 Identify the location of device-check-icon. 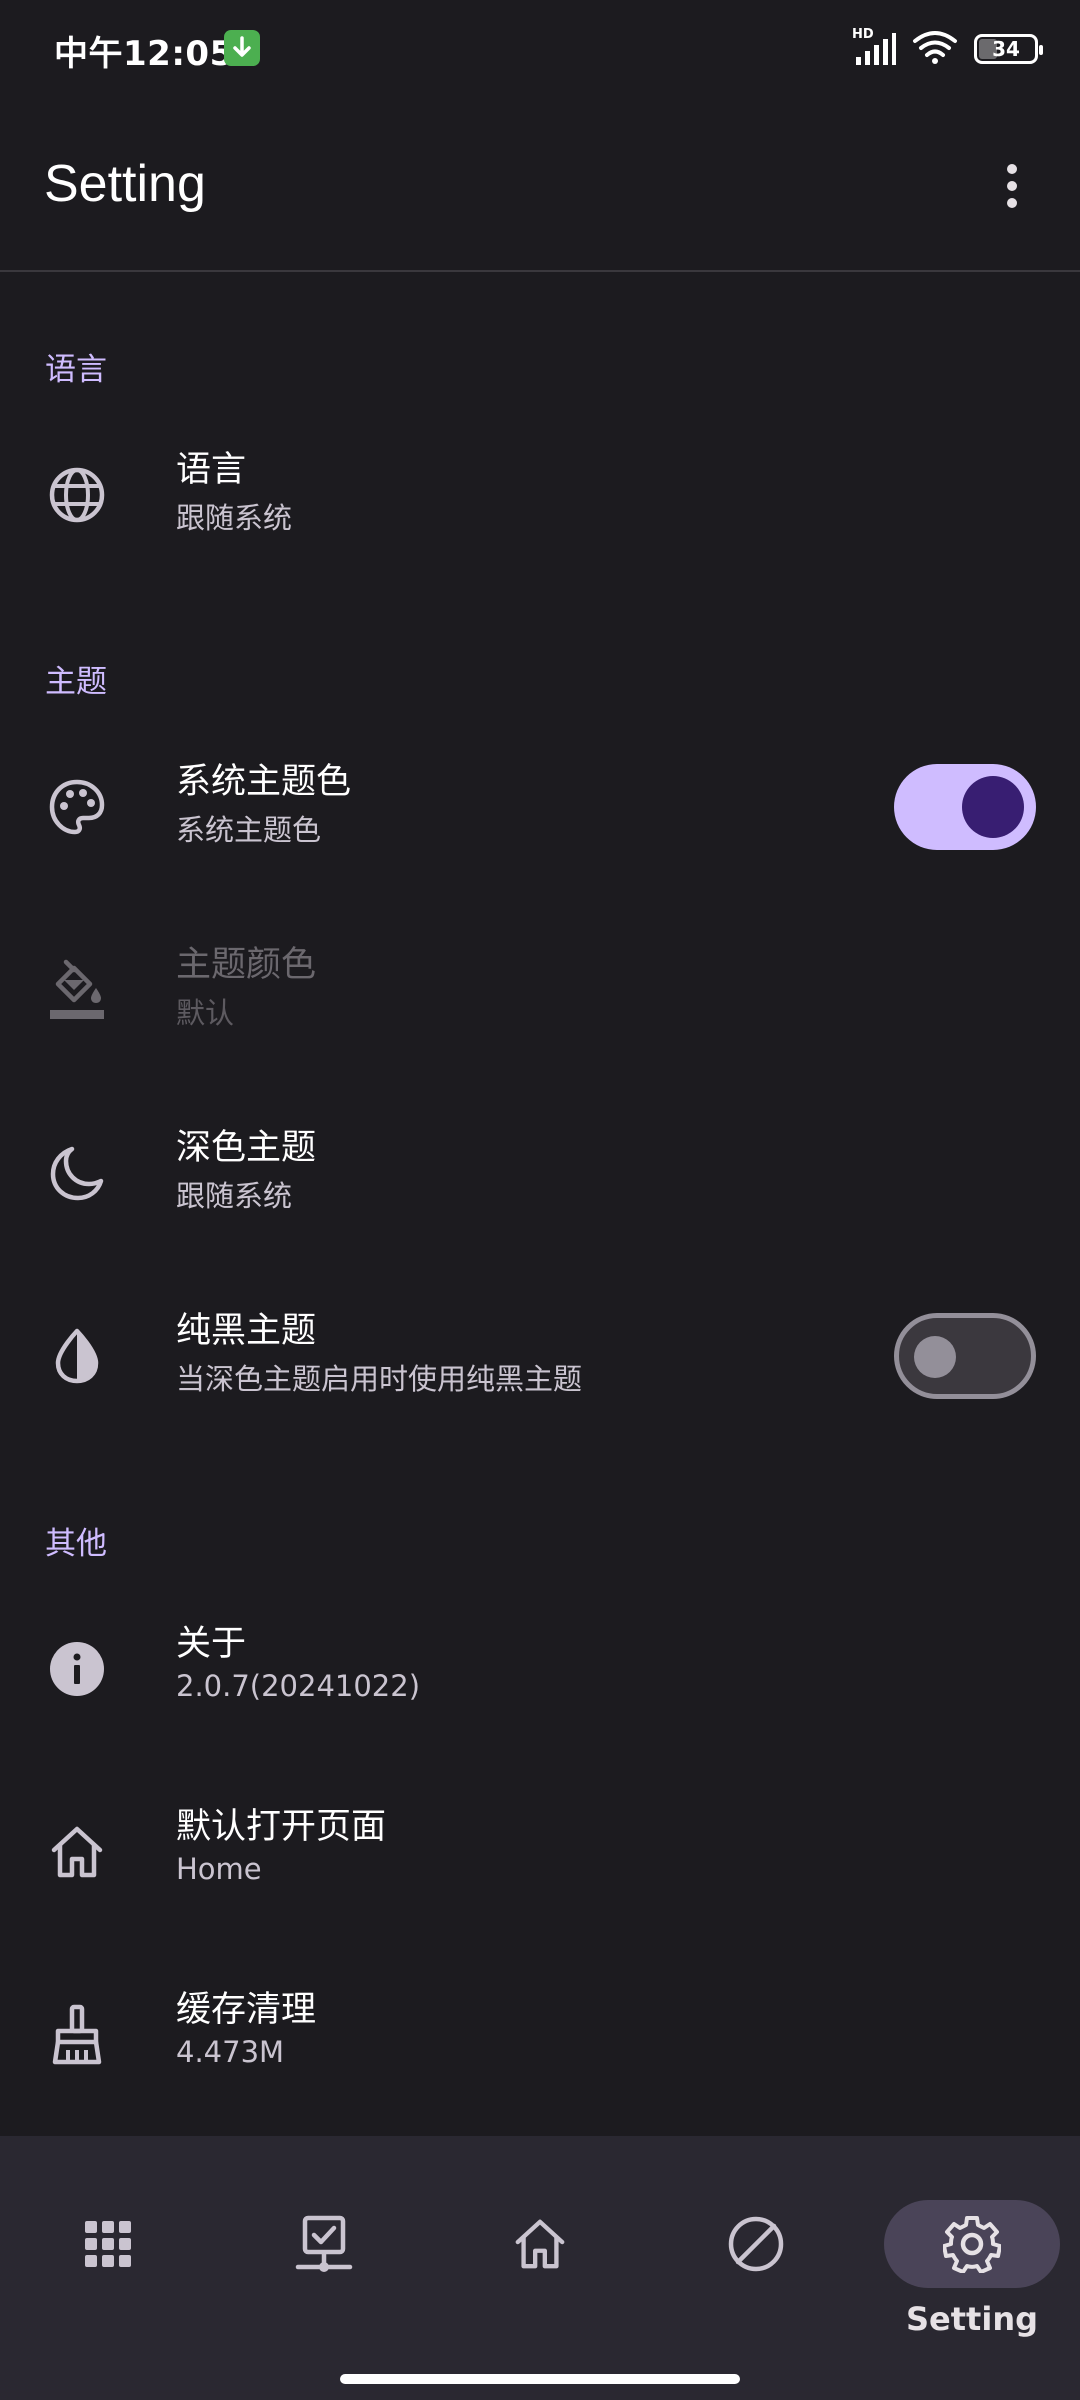
(324, 2244).